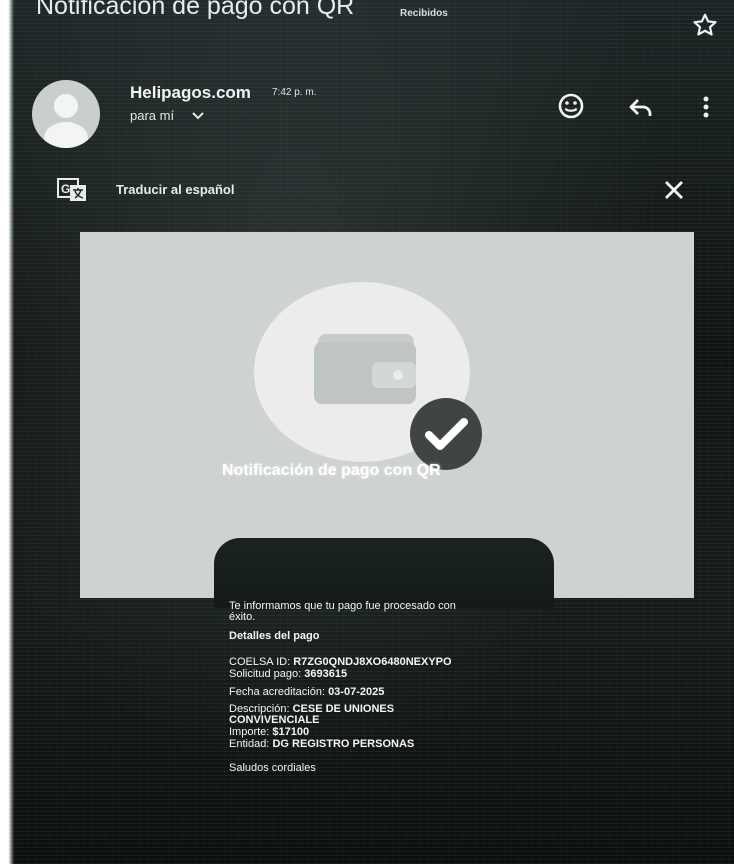 This screenshot has height=864, width=734. I want to click on importe-row: Importe: $17100, so click(269, 732).